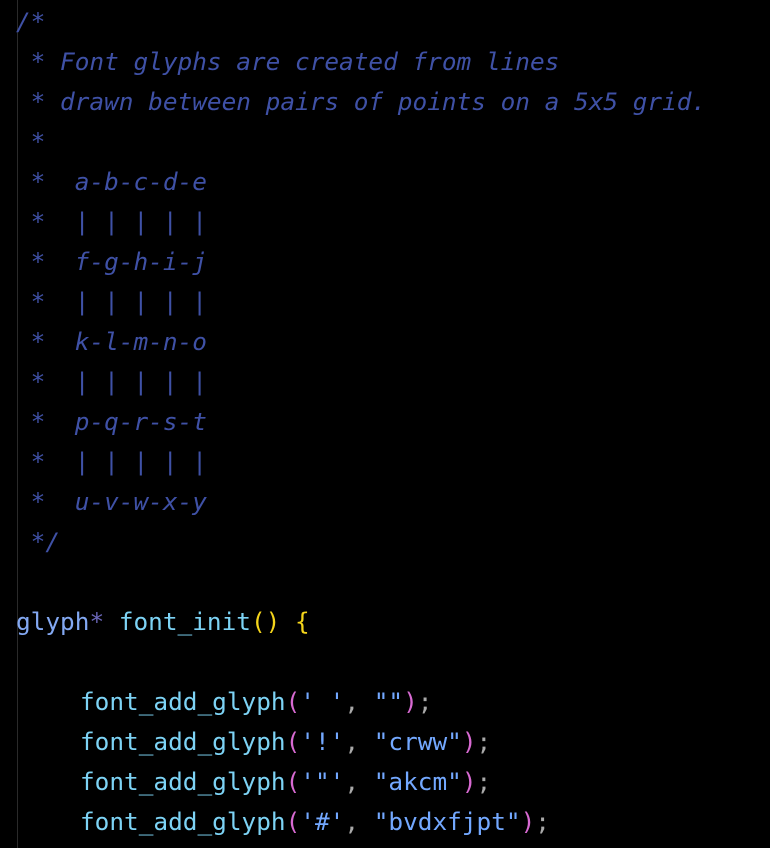  What do you see at coordinates (31, 141) in the screenshot?
I see `comment-line: *` at bounding box center [31, 141].